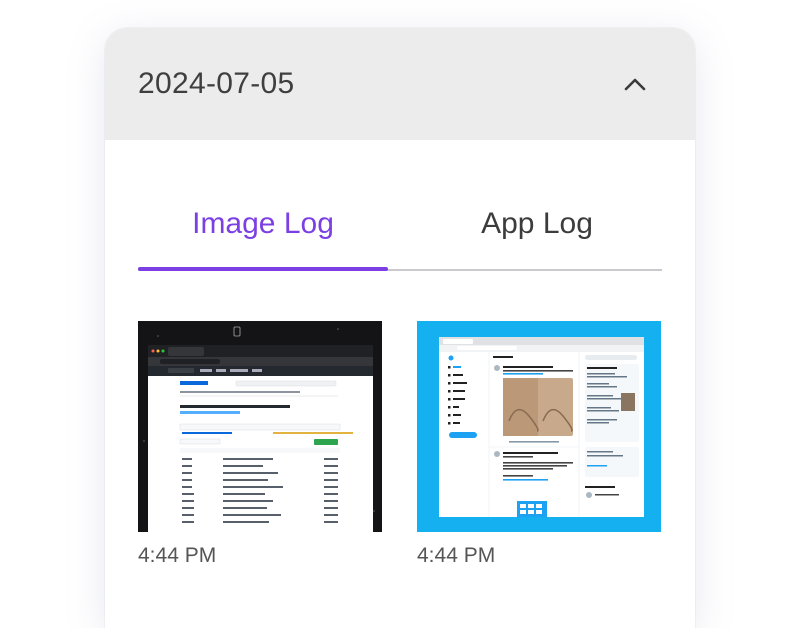 The image size is (800, 628). What do you see at coordinates (400, 226) in the screenshot?
I see `log-tabs: Image Log App Log` at bounding box center [400, 226].